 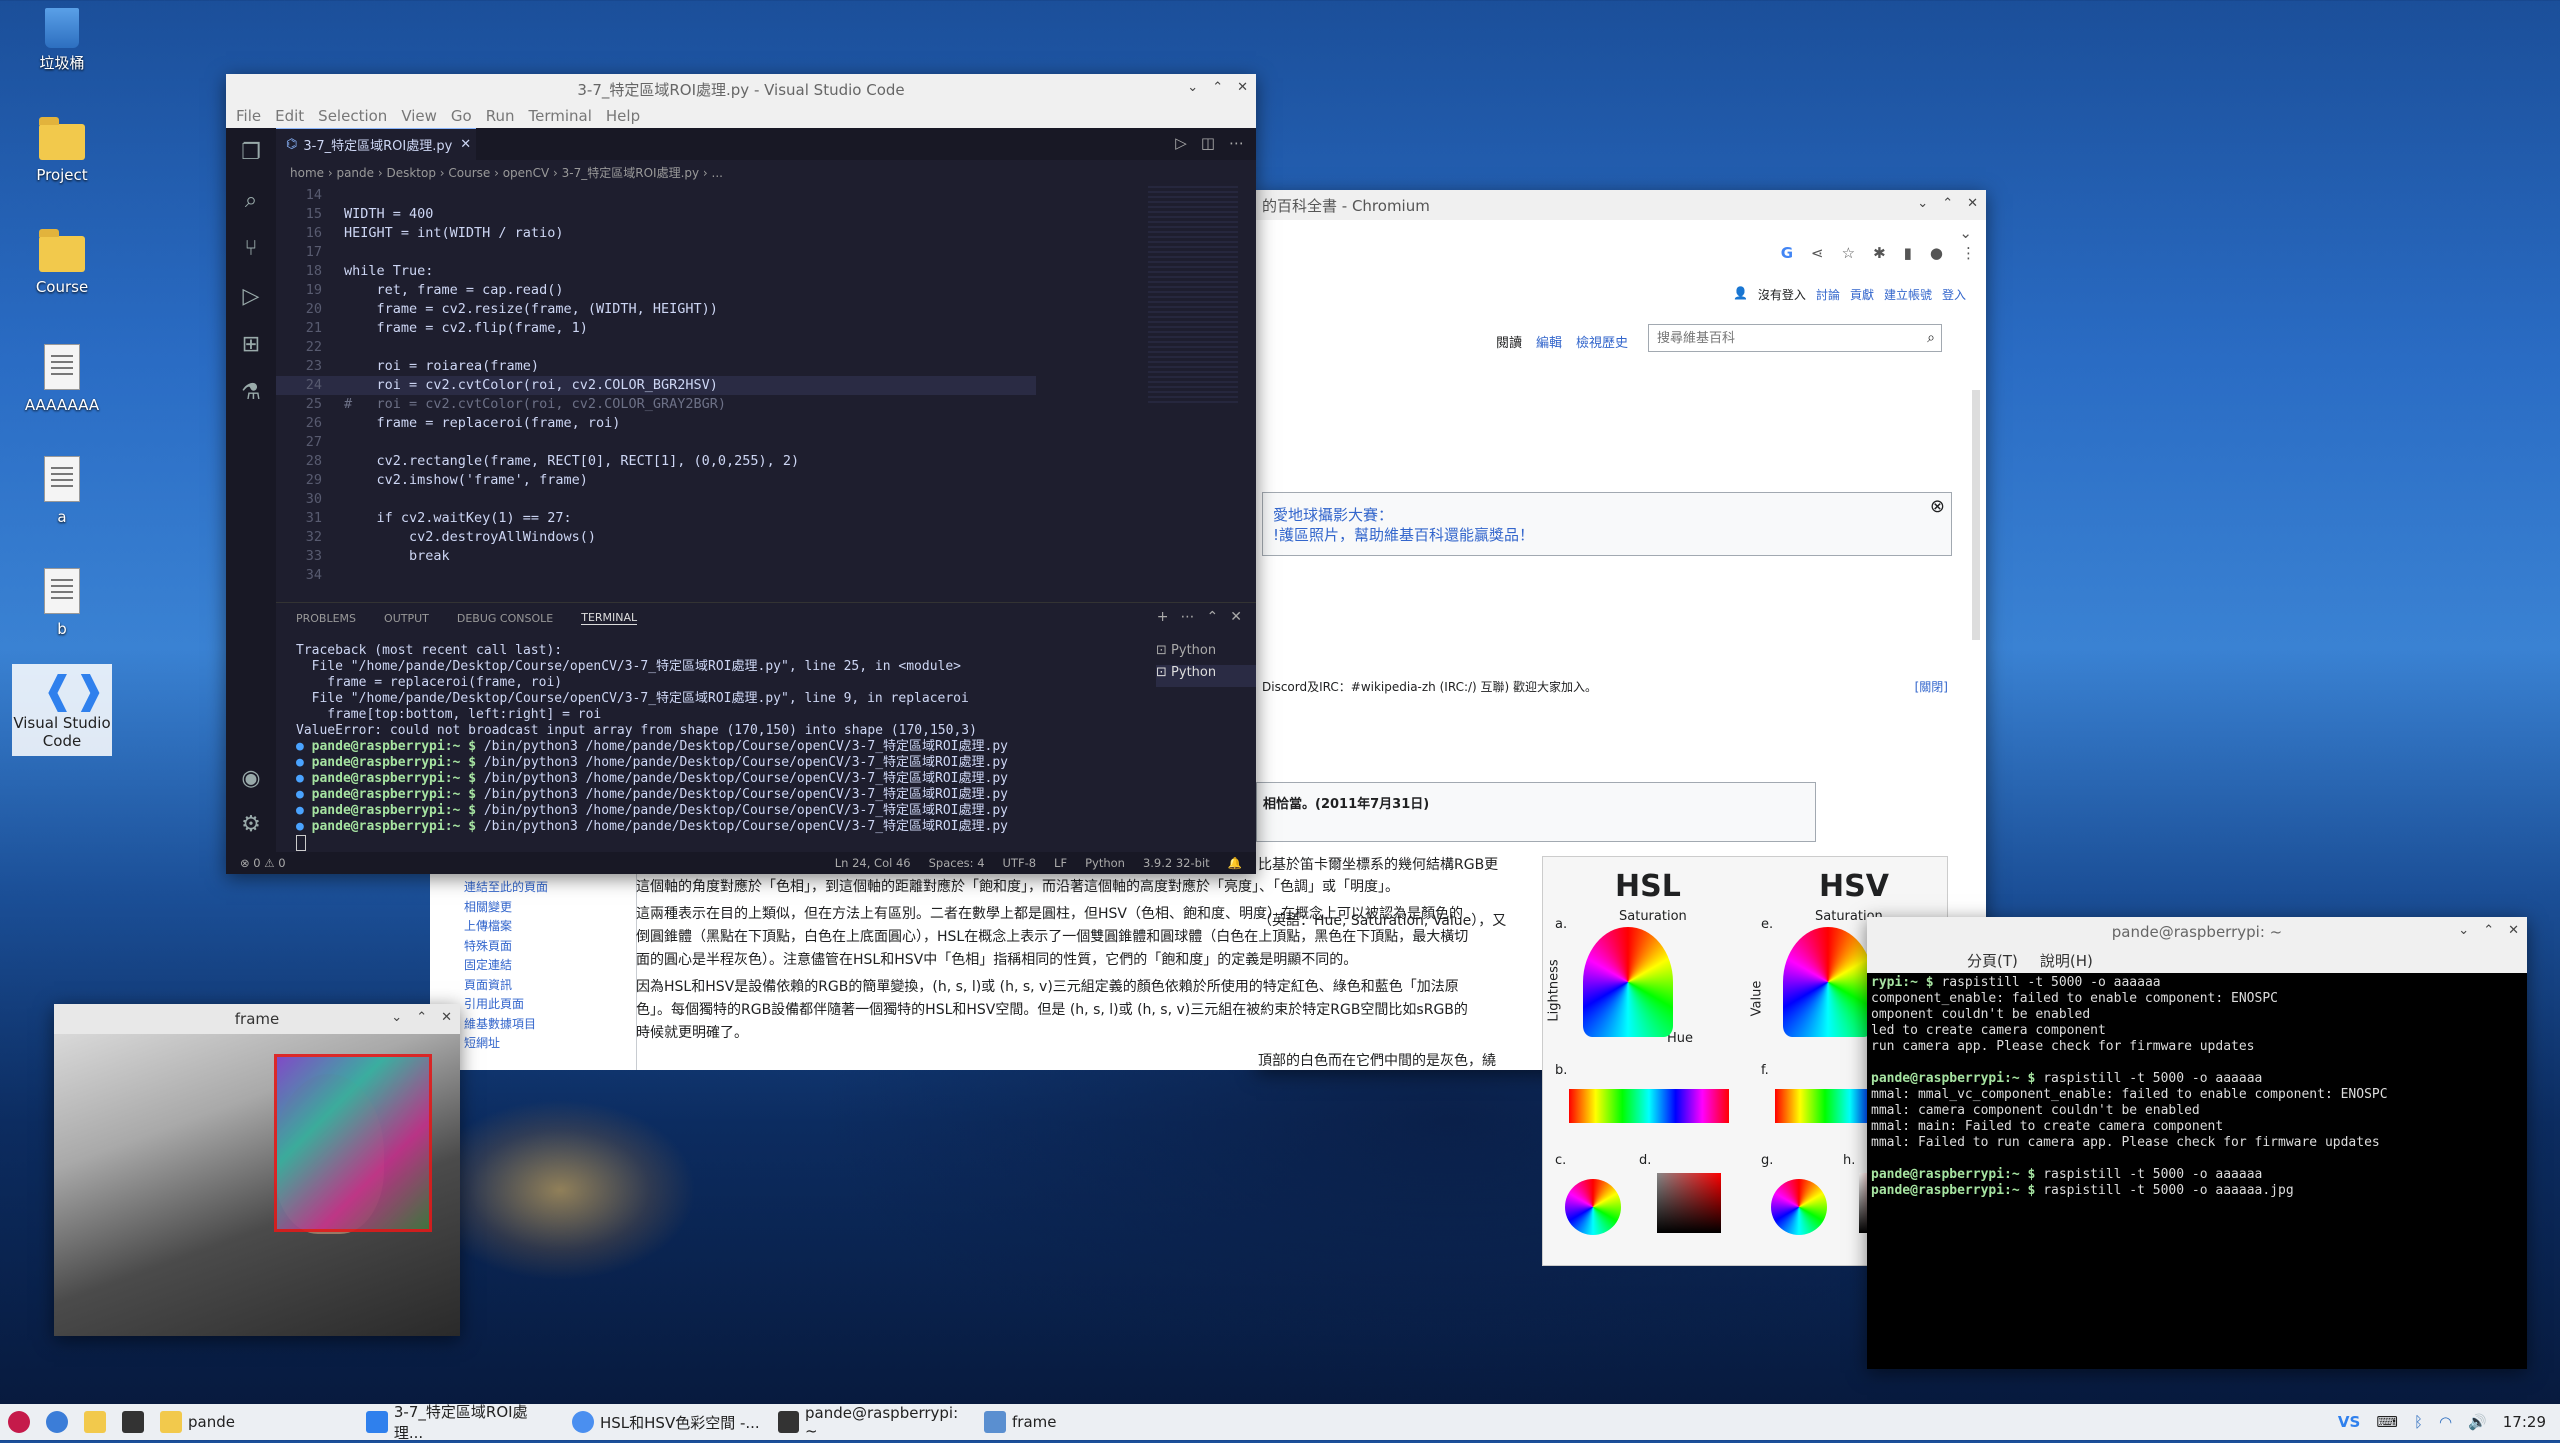 I want to click on code-line: 27, so click(x=656, y=442).